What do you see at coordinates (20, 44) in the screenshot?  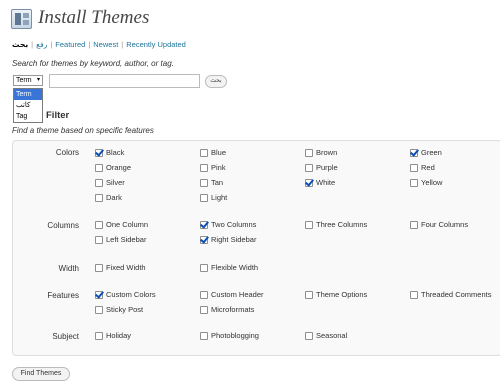 I see `subnav-search: بحث` at bounding box center [20, 44].